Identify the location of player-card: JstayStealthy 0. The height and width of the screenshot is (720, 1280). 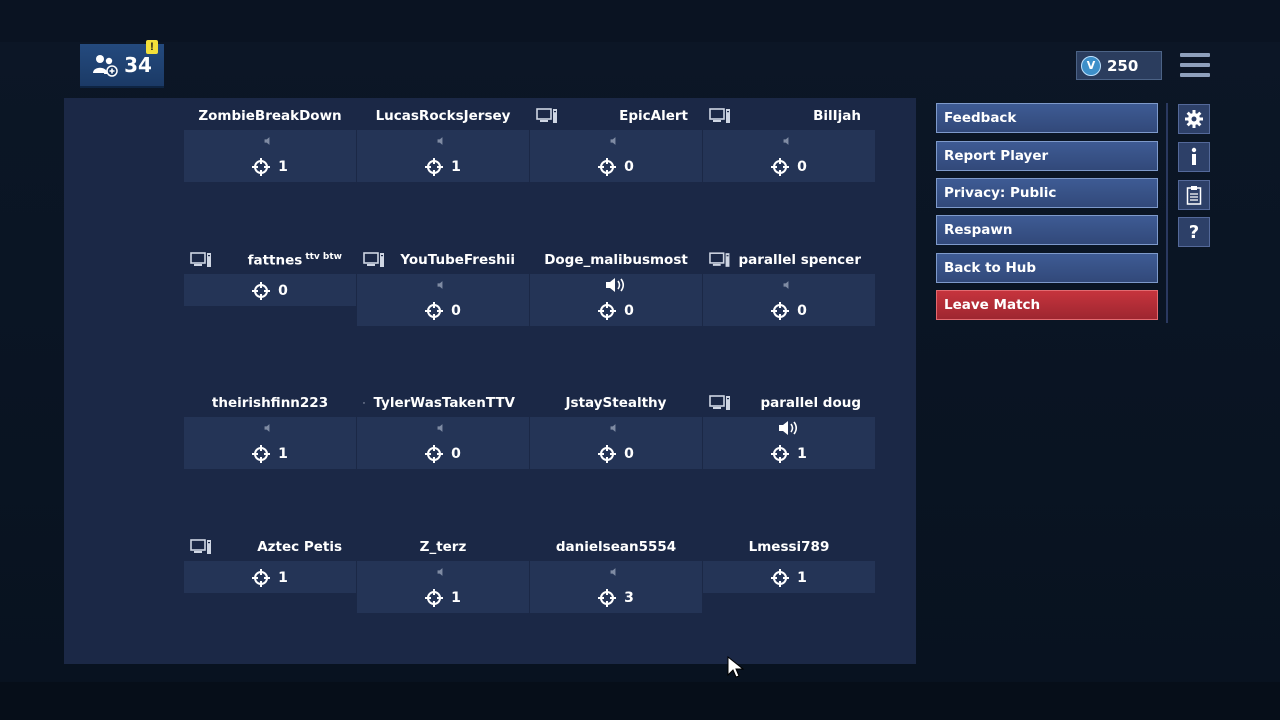
(616, 429).